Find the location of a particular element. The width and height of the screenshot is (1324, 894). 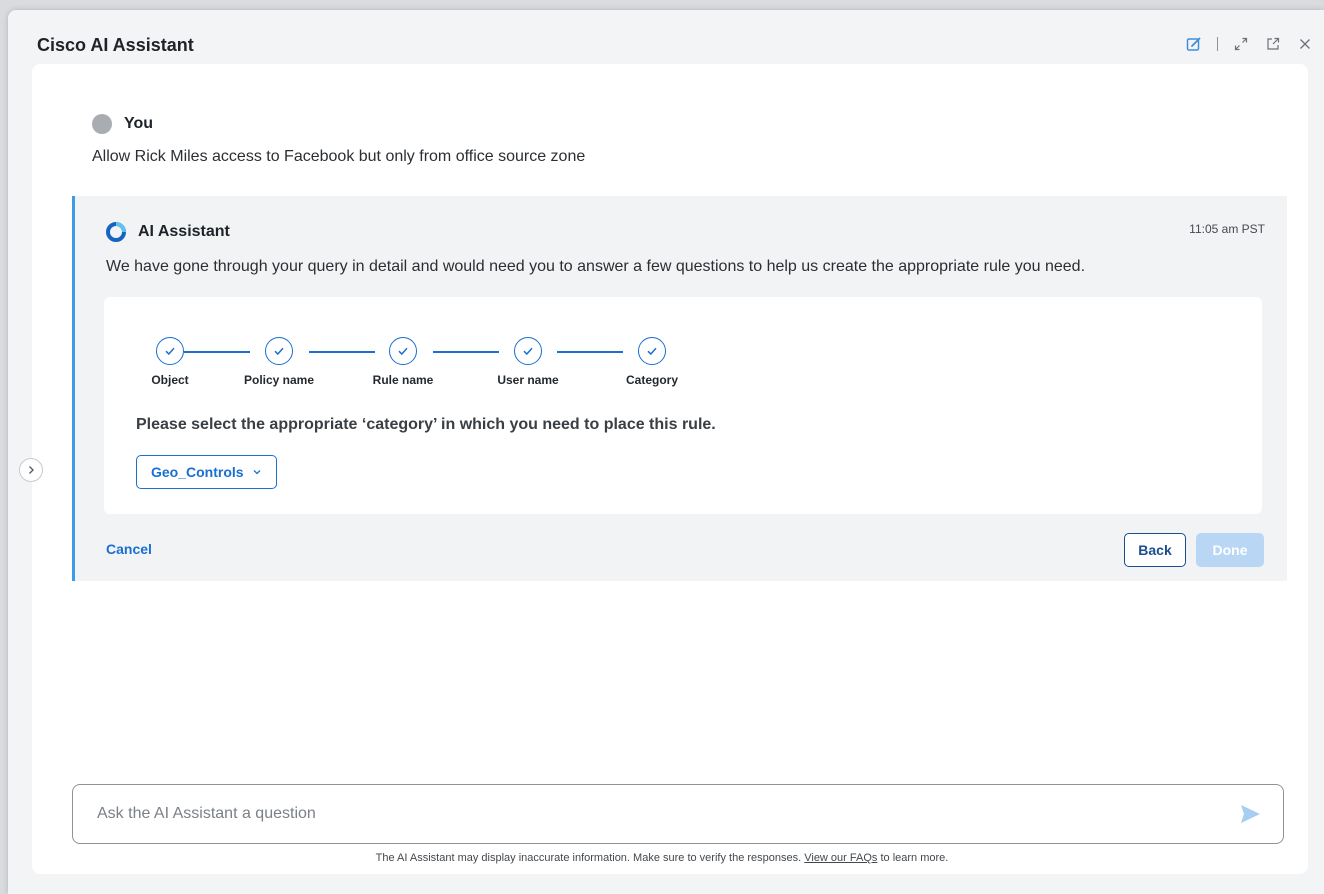

avatar is located at coordinates (102, 124).